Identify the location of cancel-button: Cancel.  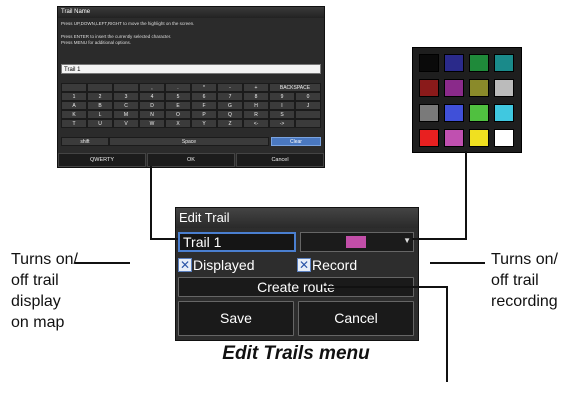
(356, 318).